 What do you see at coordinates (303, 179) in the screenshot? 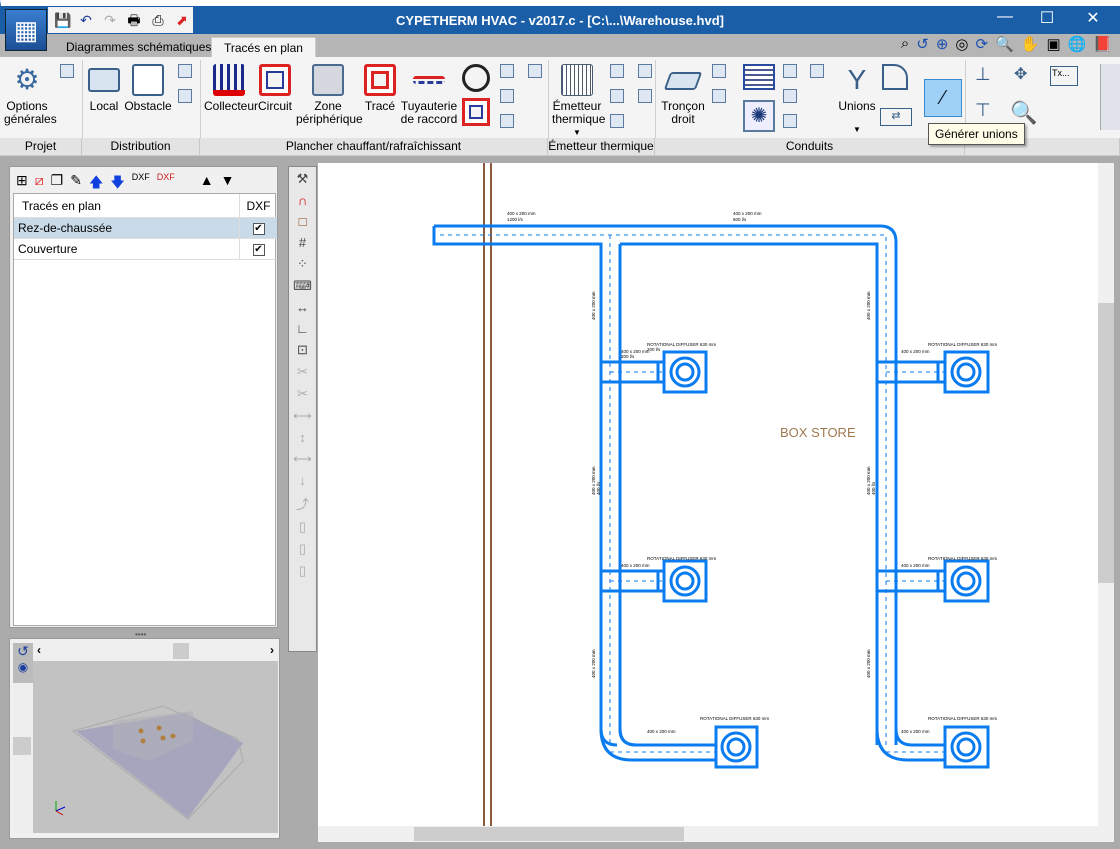
I see `tools-icon: ⚒` at bounding box center [303, 179].